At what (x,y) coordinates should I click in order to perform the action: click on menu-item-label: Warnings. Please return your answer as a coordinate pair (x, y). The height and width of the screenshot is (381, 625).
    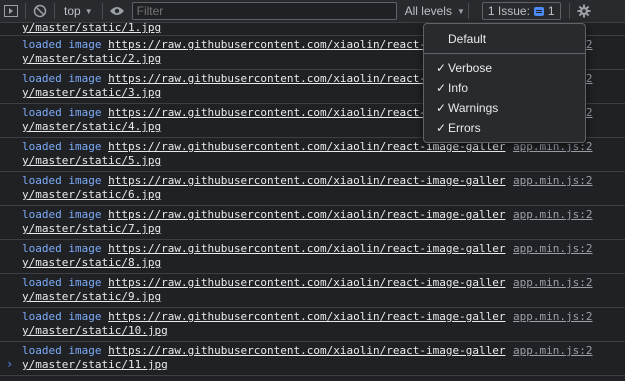
    Looking at the image, I should click on (473, 108).